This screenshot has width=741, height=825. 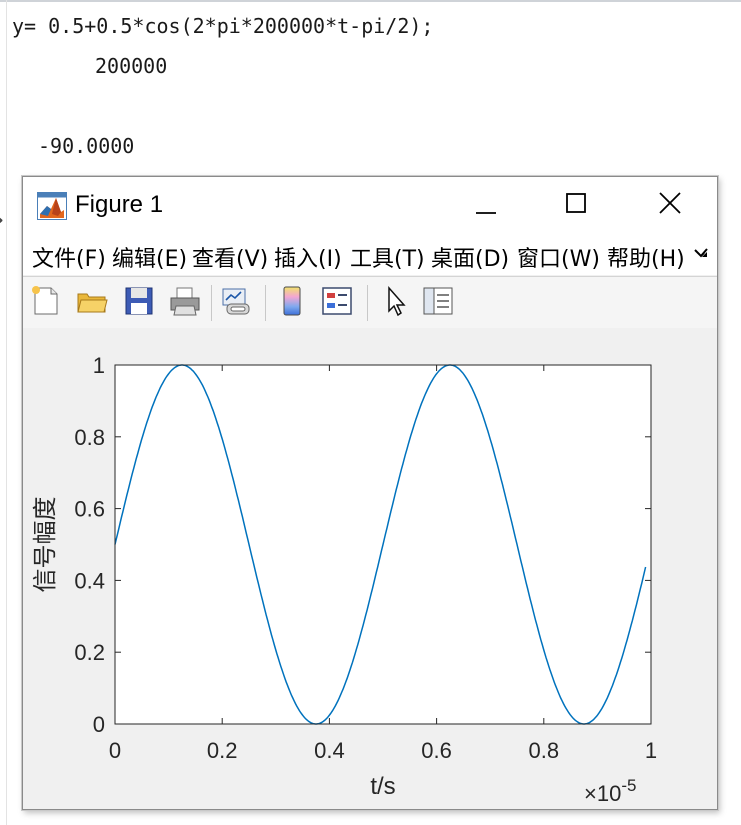 What do you see at coordinates (149, 257) in the screenshot?
I see `menu-edit: 编辑(E)` at bounding box center [149, 257].